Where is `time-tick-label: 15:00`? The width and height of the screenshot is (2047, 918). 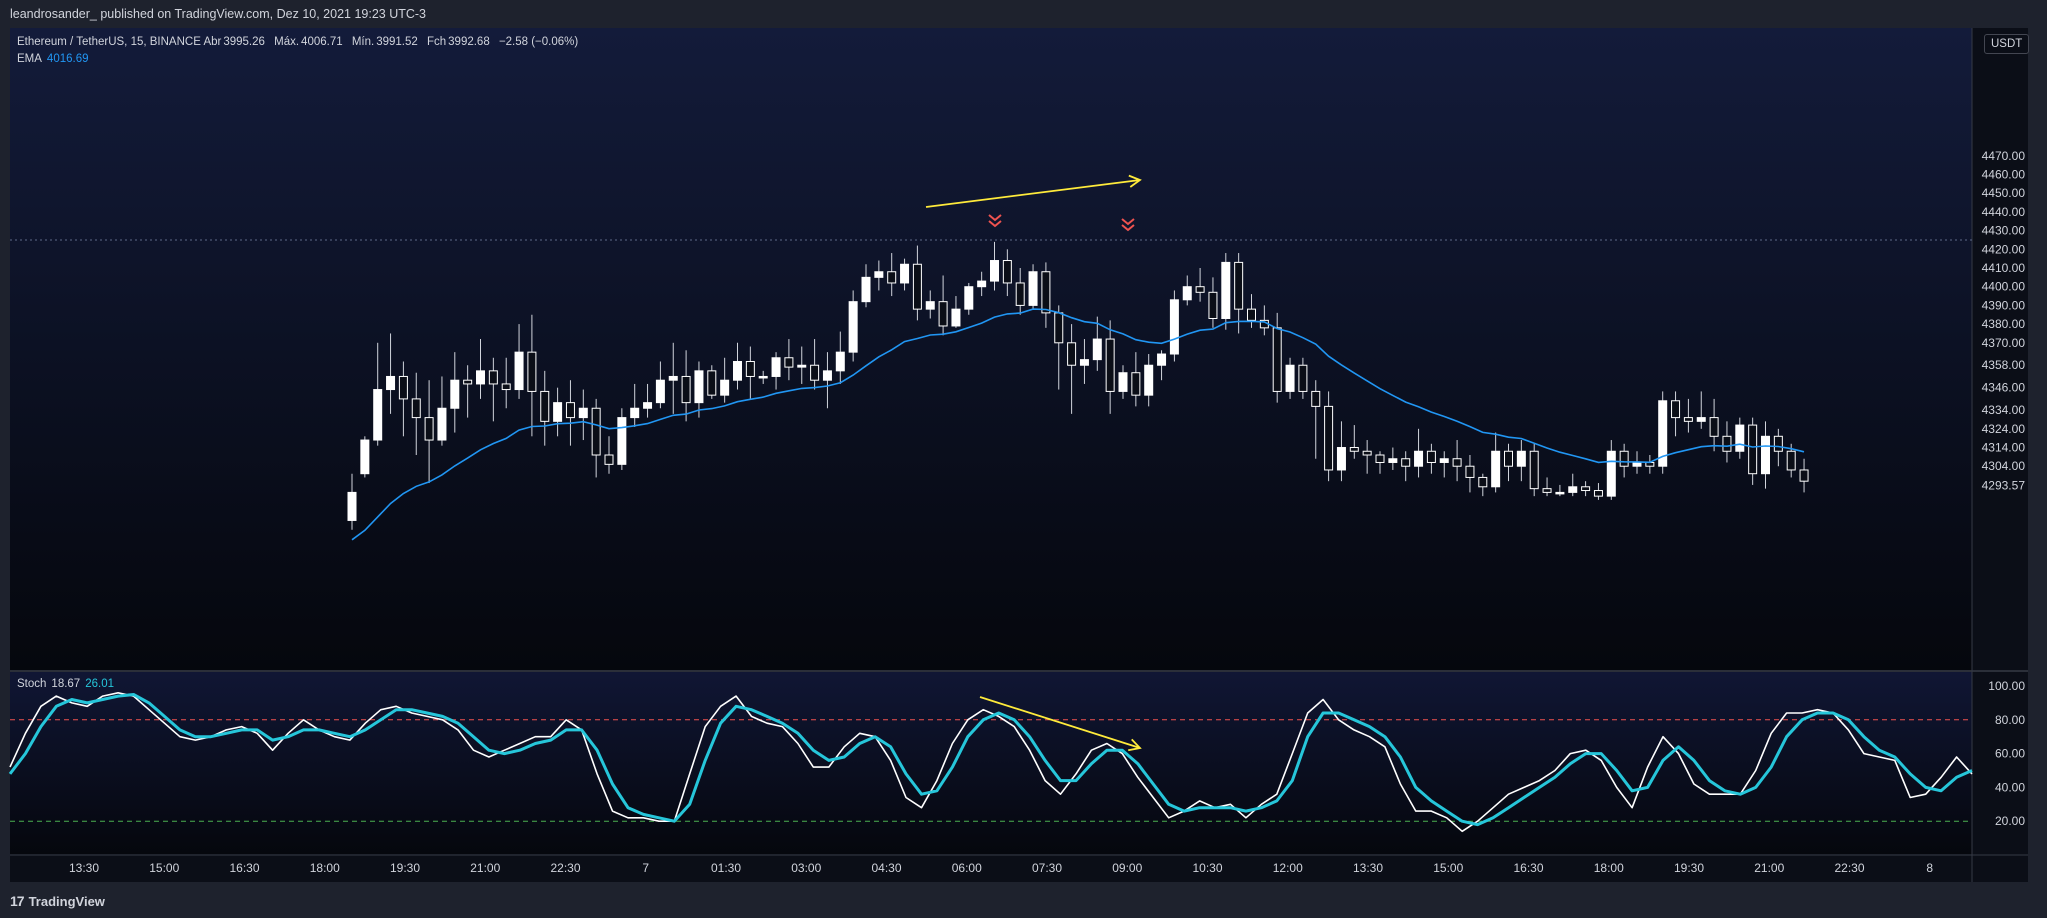
time-tick-label: 15:00 is located at coordinates (164, 868).